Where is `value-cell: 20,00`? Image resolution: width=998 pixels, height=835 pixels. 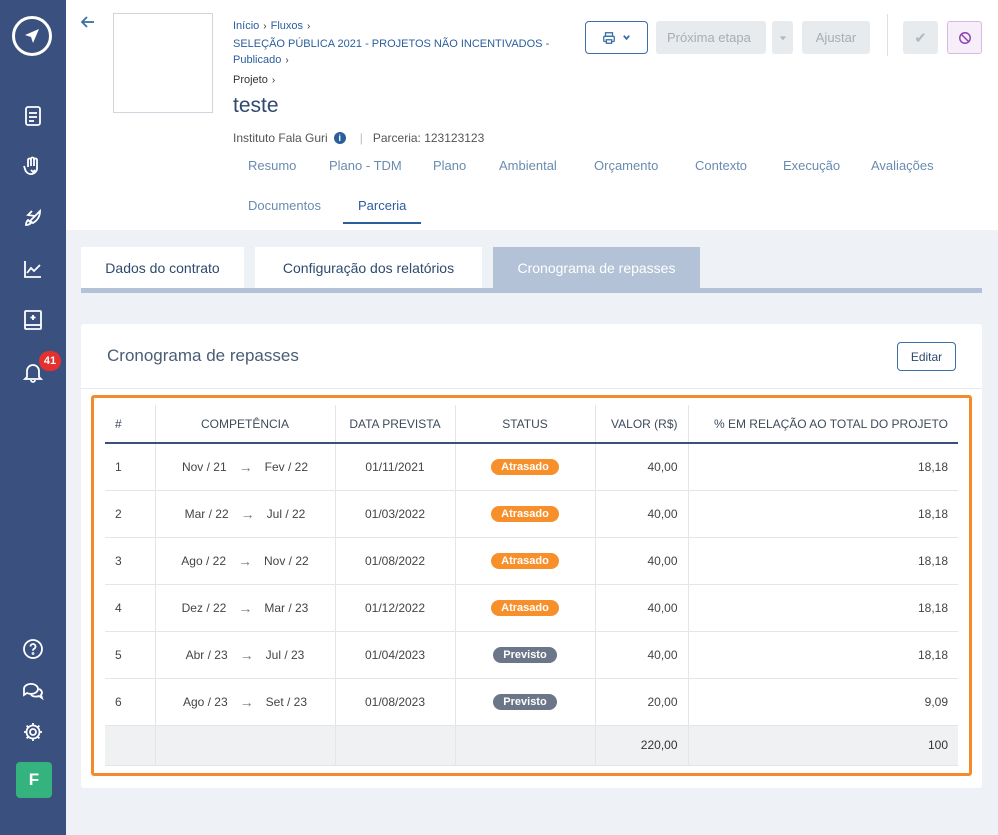
value-cell: 20,00 is located at coordinates (641, 702).